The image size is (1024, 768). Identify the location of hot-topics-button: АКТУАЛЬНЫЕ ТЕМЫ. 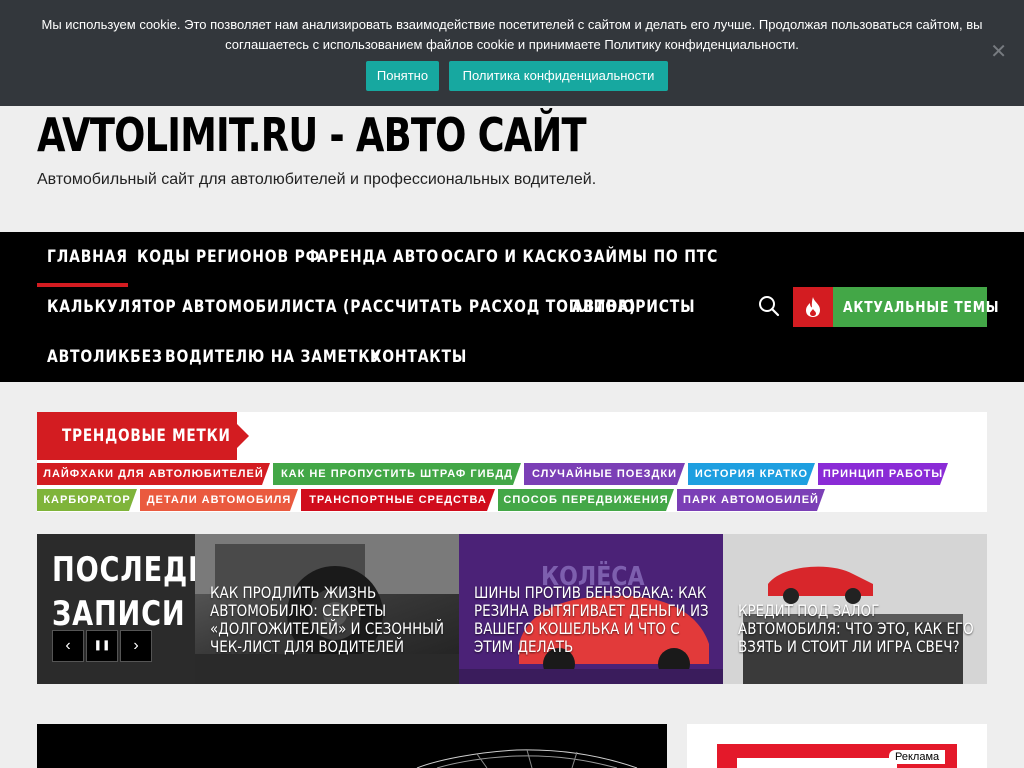
(896, 307).